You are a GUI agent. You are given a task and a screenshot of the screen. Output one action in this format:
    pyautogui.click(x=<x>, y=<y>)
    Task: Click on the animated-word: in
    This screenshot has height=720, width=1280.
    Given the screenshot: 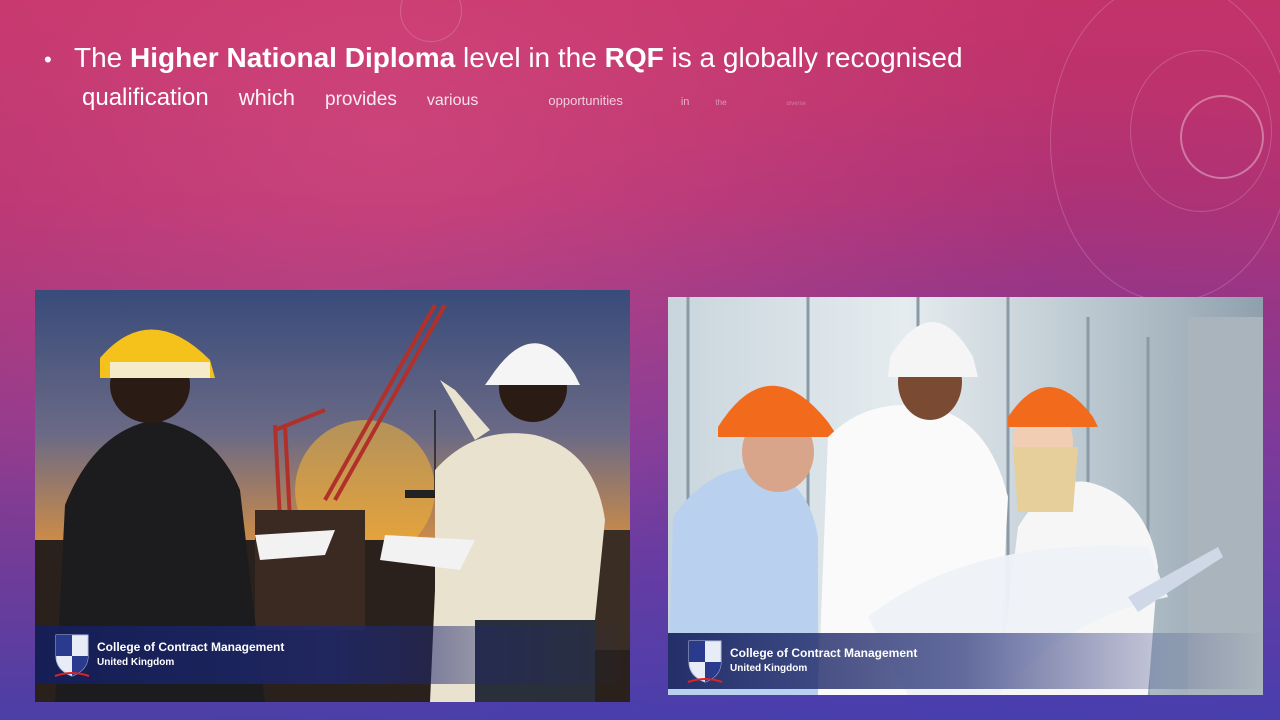 What is the action you would take?
    pyautogui.click(x=685, y=102)
    